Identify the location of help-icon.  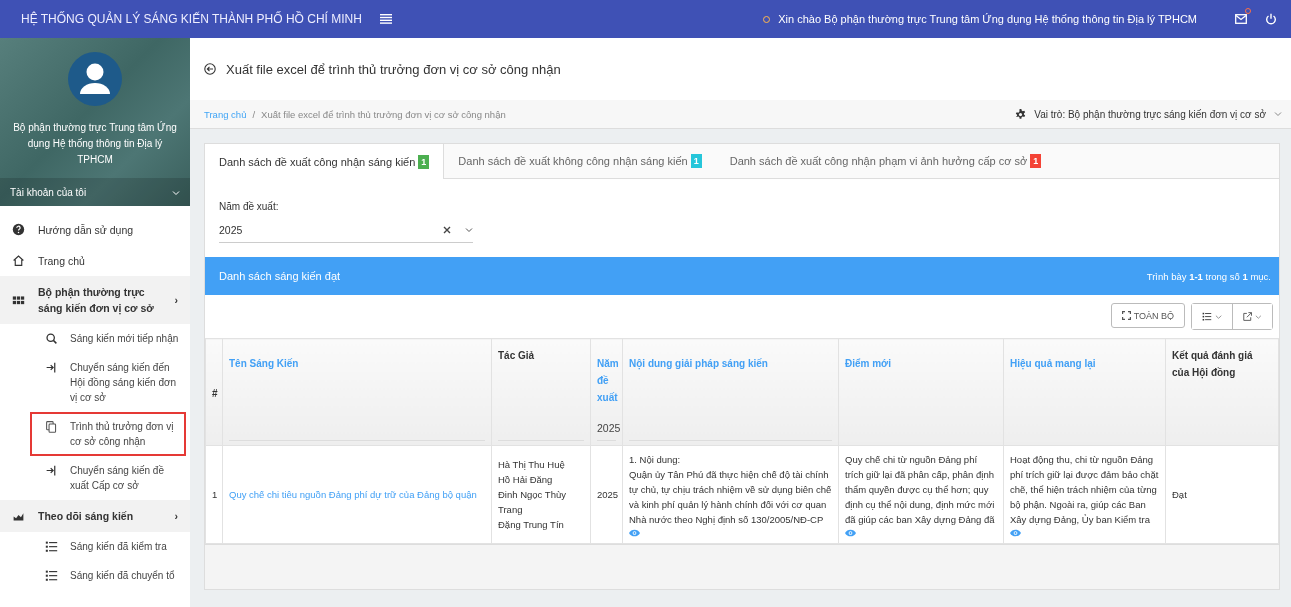
(18, 229).